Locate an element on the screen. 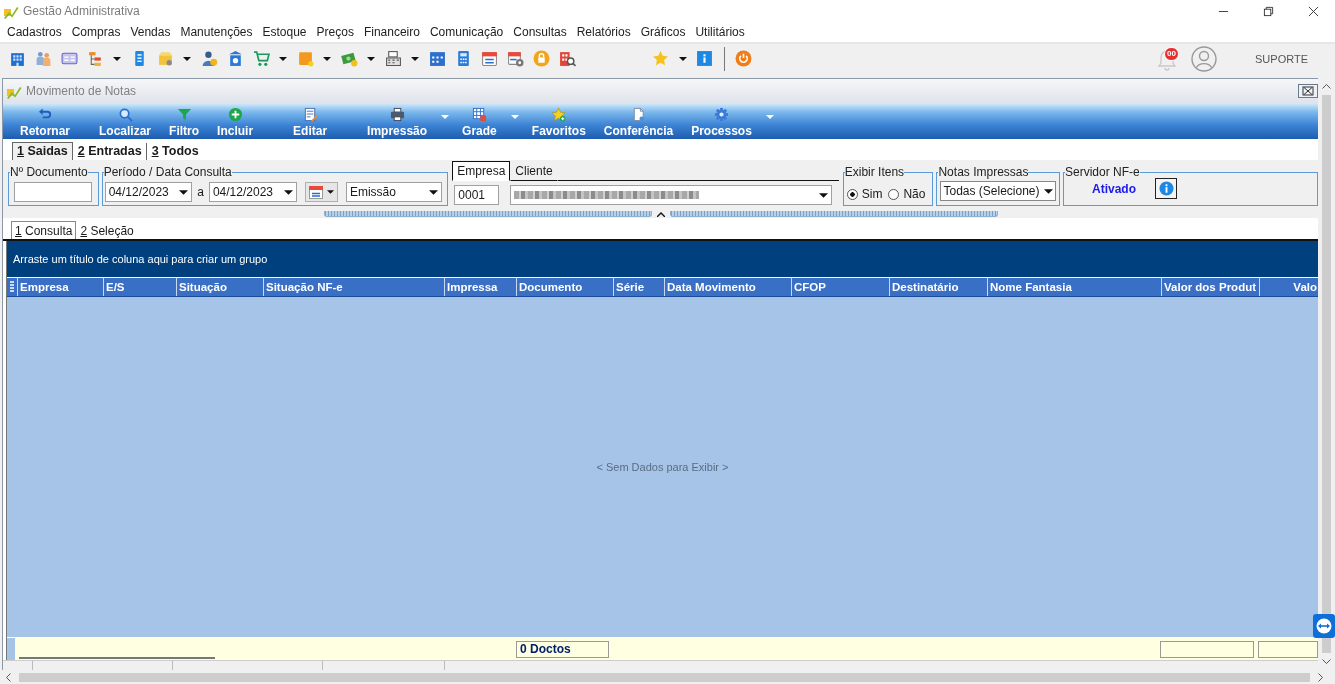 This screenshot has height=684, width=1335. menu-item: Compras is located at coordinates (96, 32).